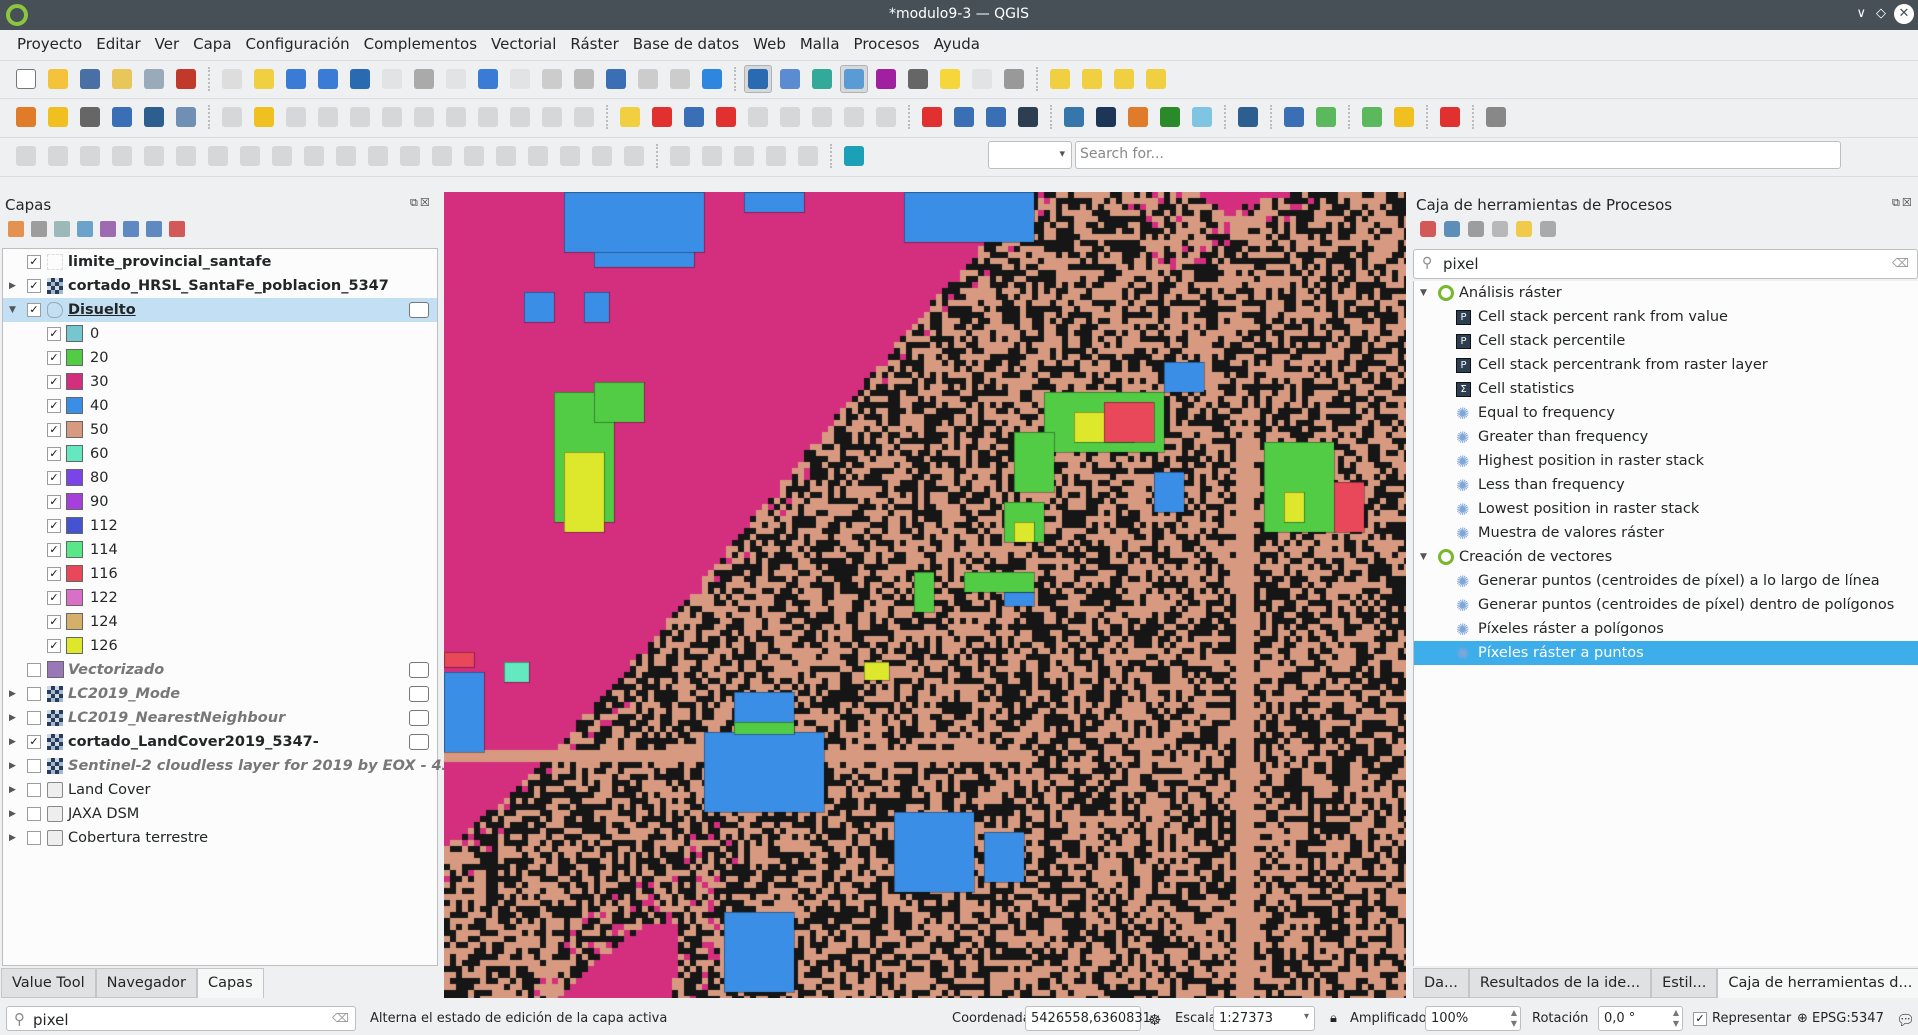  I want to click on add-ring-button, so click(218, 156).